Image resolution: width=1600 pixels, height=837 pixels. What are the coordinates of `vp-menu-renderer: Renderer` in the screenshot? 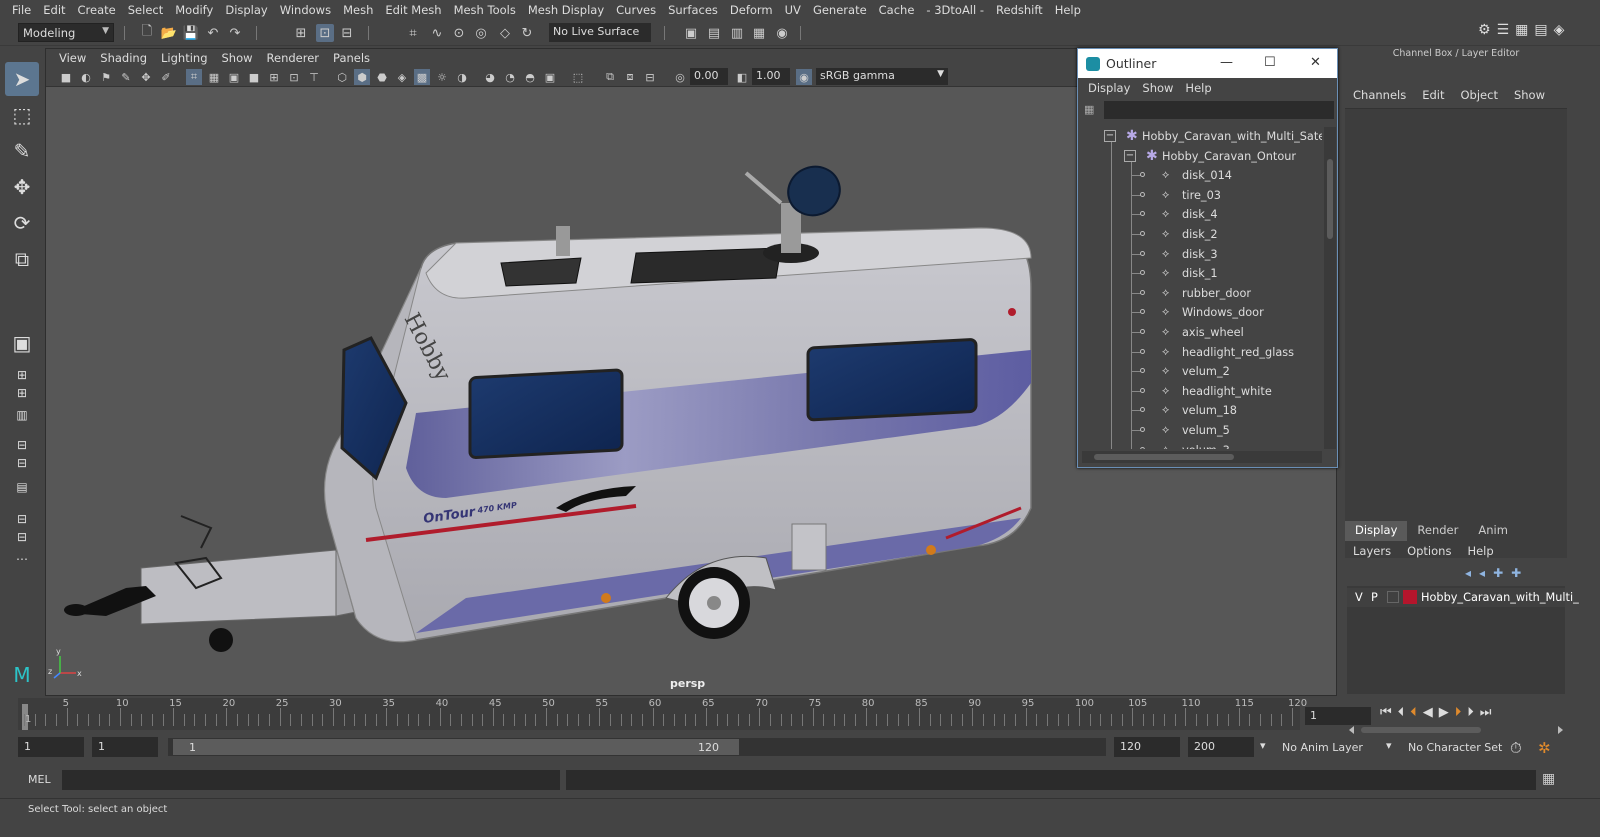 It's located at (293, 58).